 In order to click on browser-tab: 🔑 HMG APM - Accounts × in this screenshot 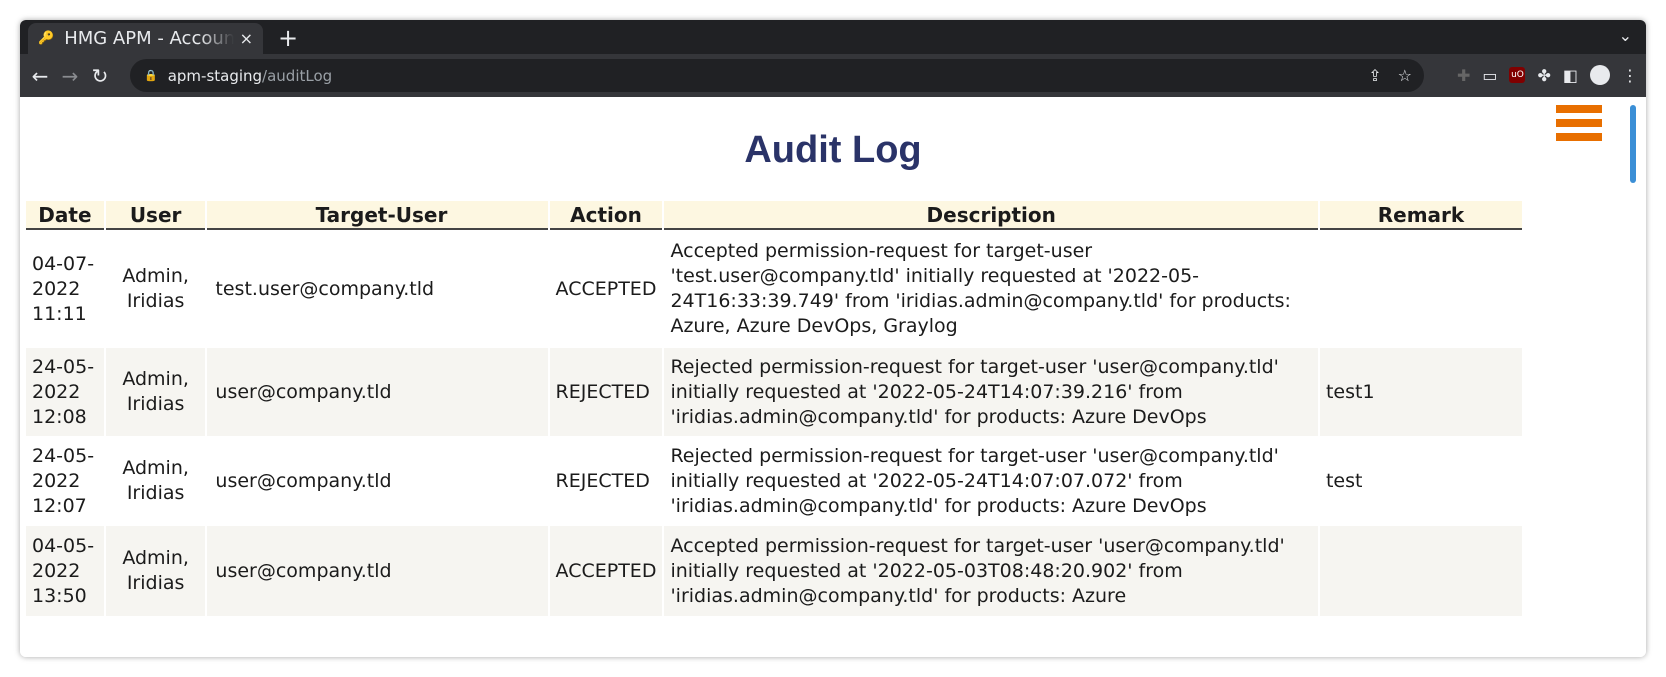, I will do `click(145, 38)`.